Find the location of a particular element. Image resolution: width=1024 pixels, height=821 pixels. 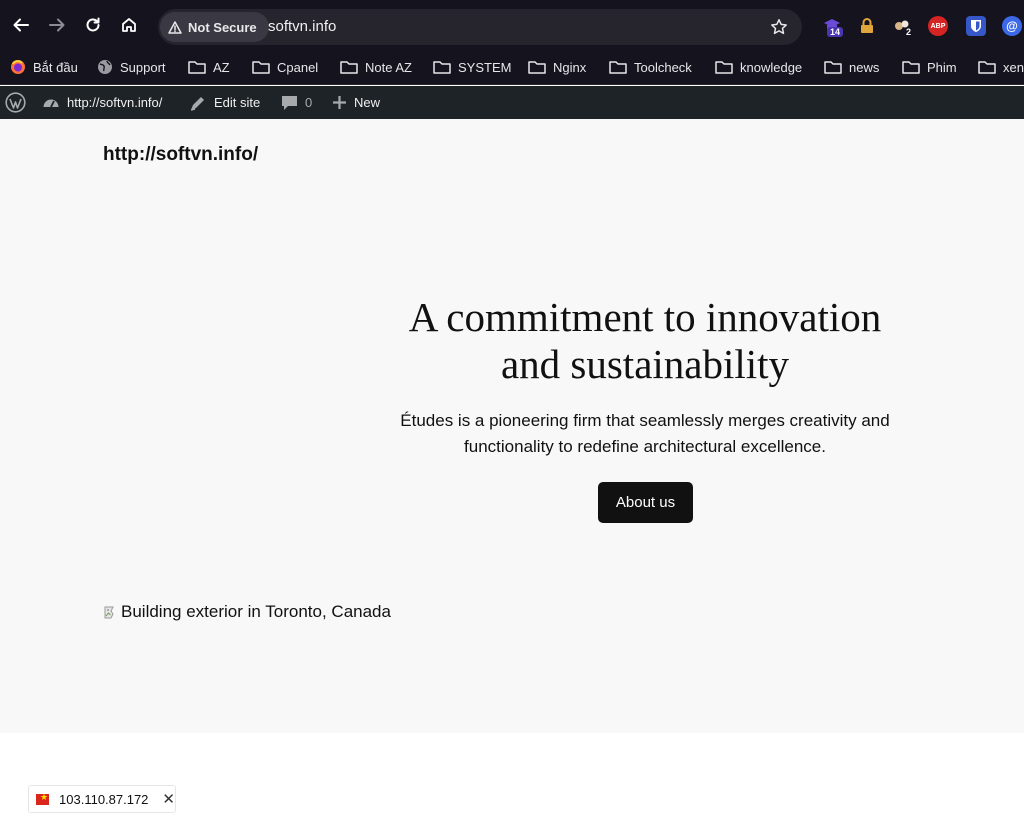

bookmark-label: AZ is located at coordinates (221, 67).